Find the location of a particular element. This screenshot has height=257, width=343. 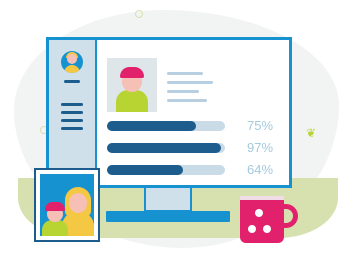

monitor-base is located at coordinates (168, 216).